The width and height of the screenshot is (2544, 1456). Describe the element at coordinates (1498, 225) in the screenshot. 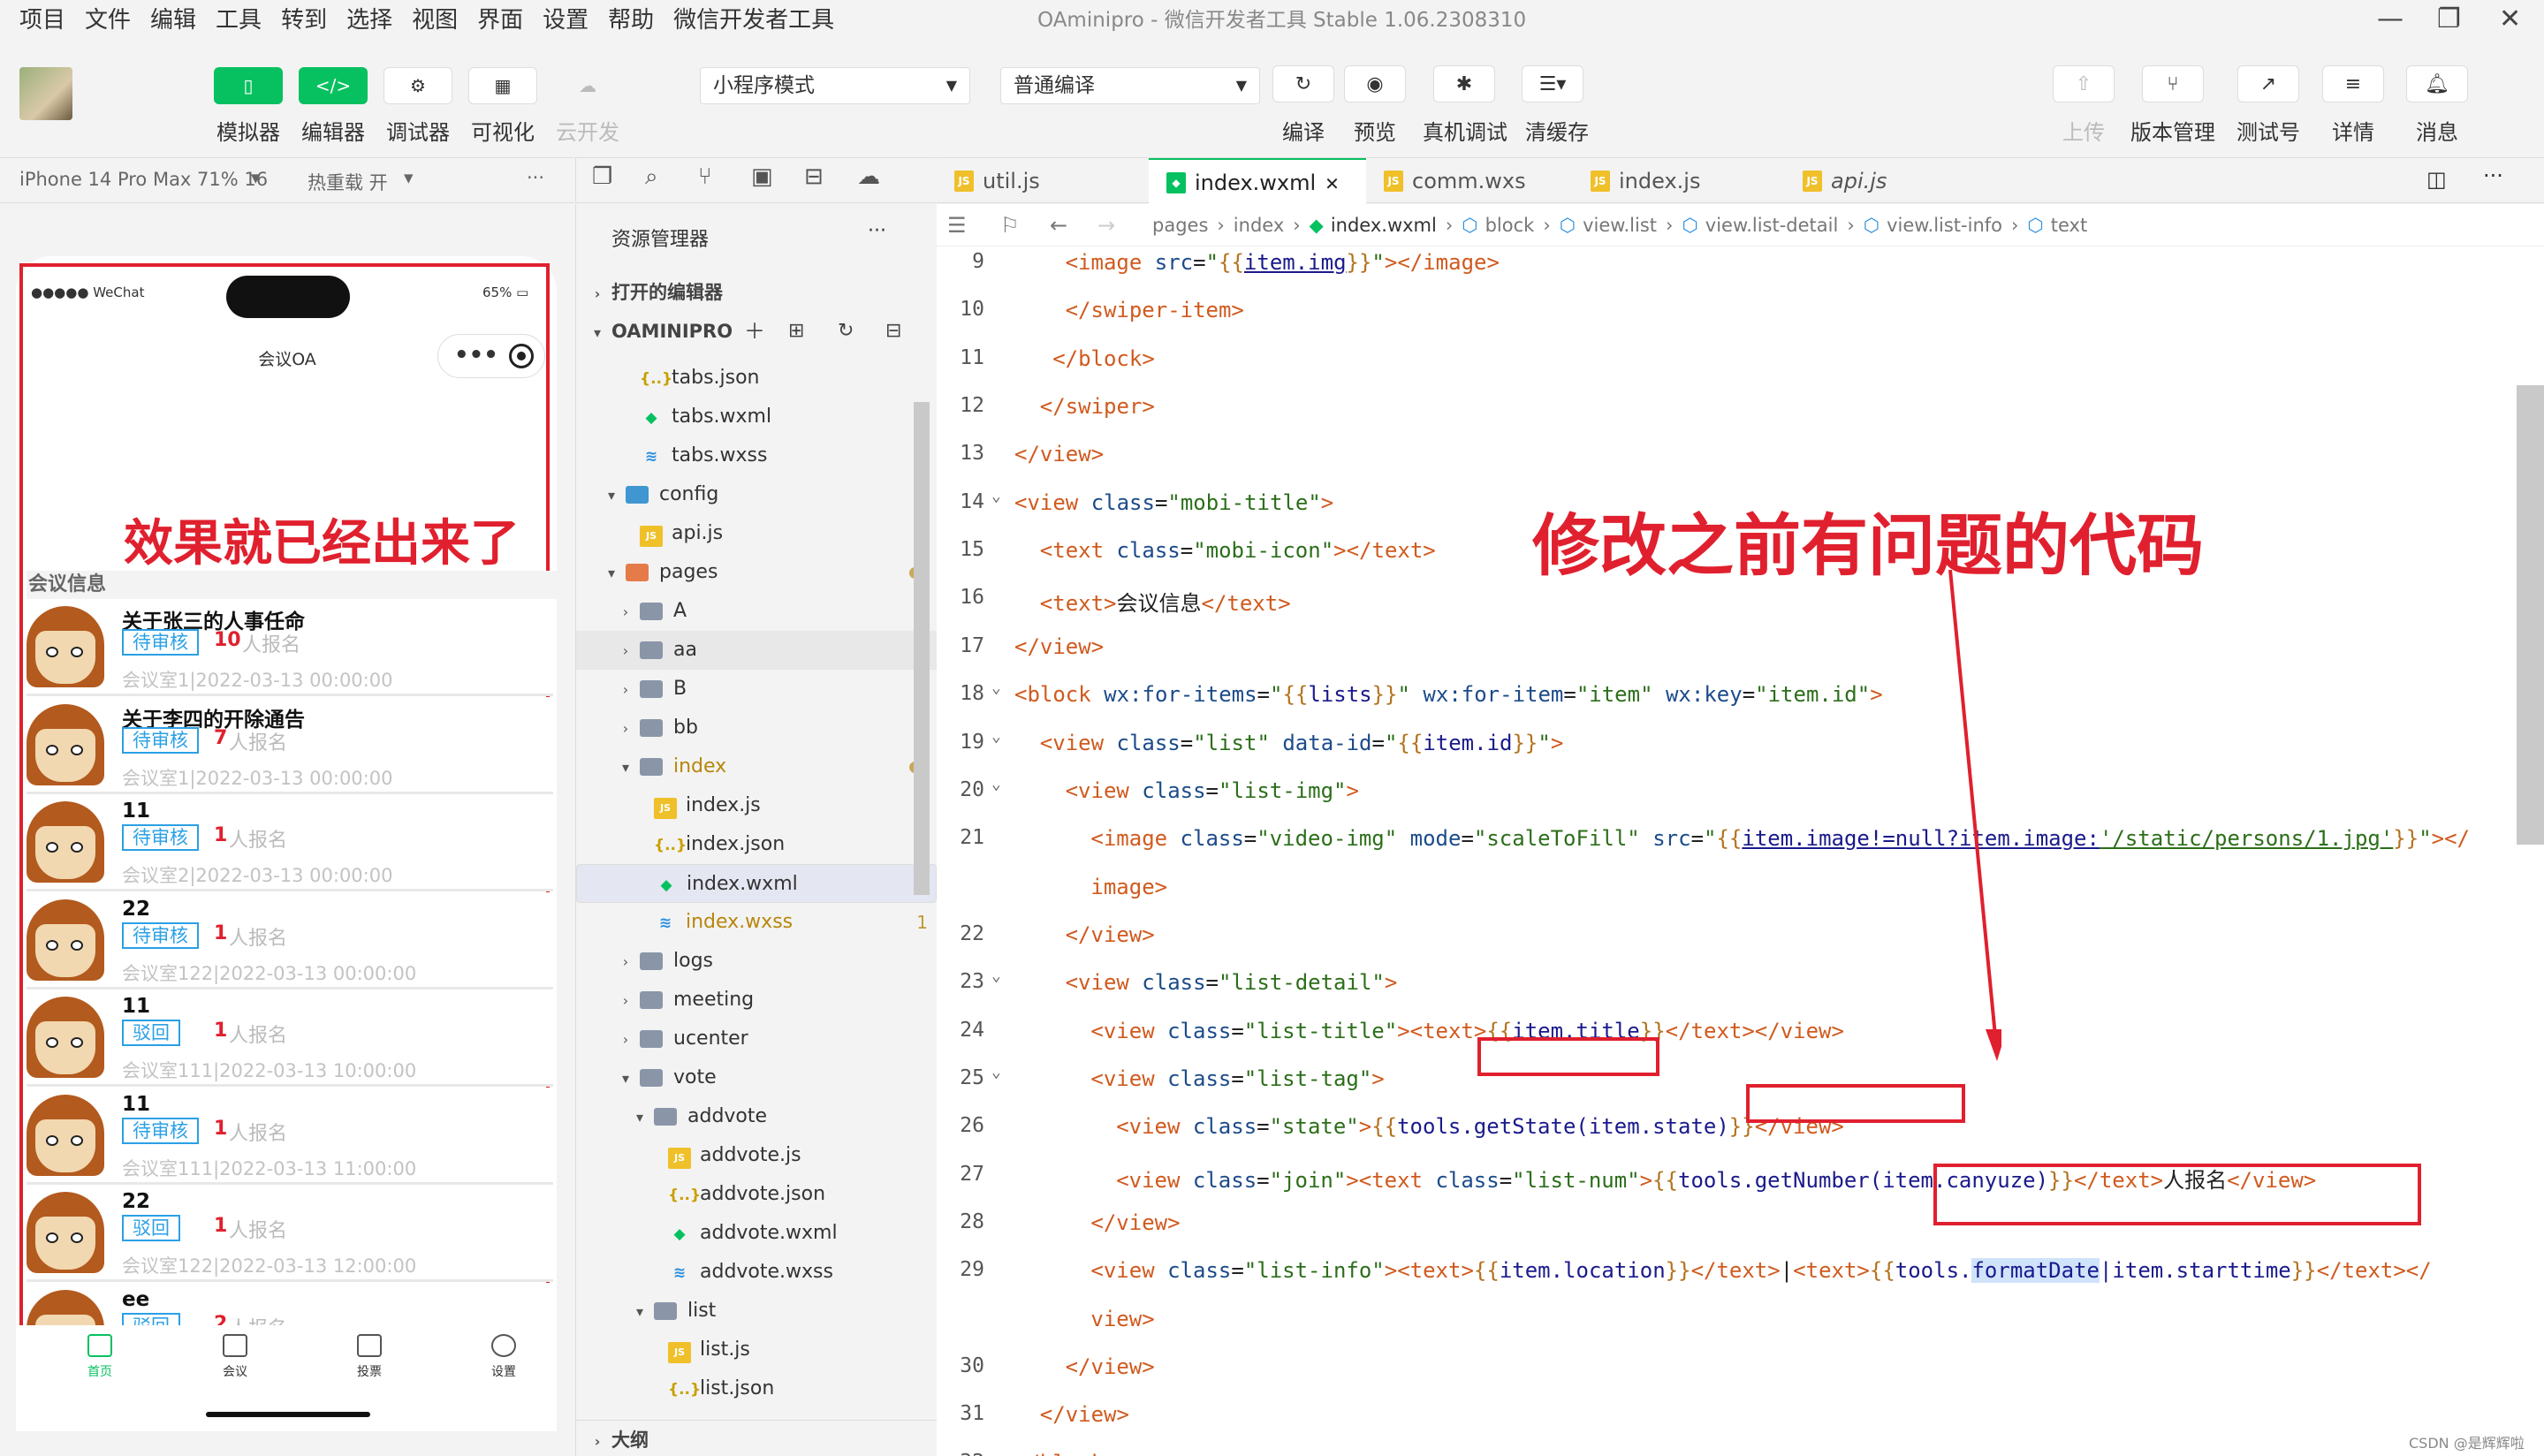

I see `breadcrumb-item: ⬡ block` at that location.